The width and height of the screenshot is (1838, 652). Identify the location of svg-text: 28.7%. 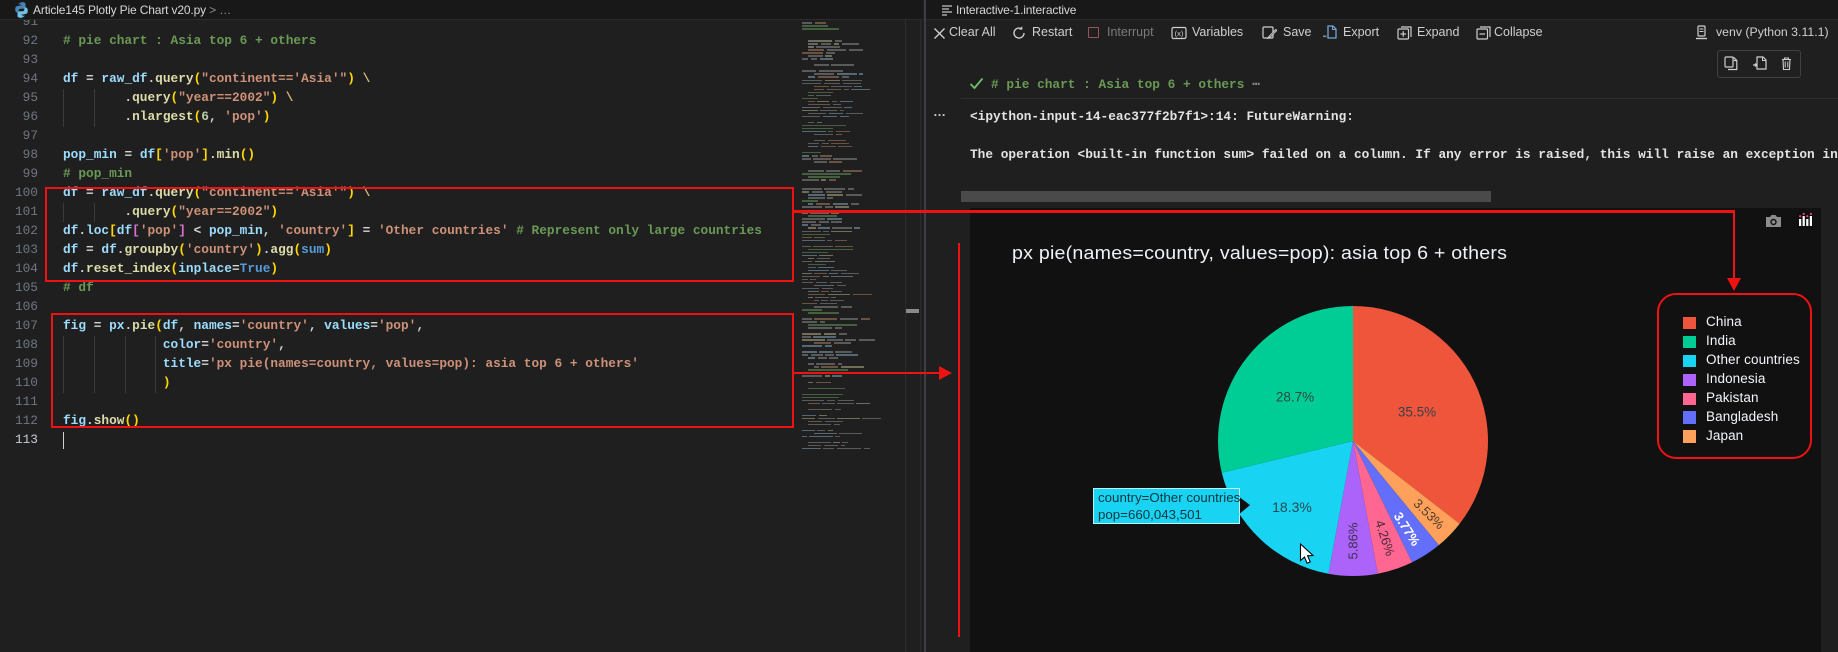
(1295, 397).